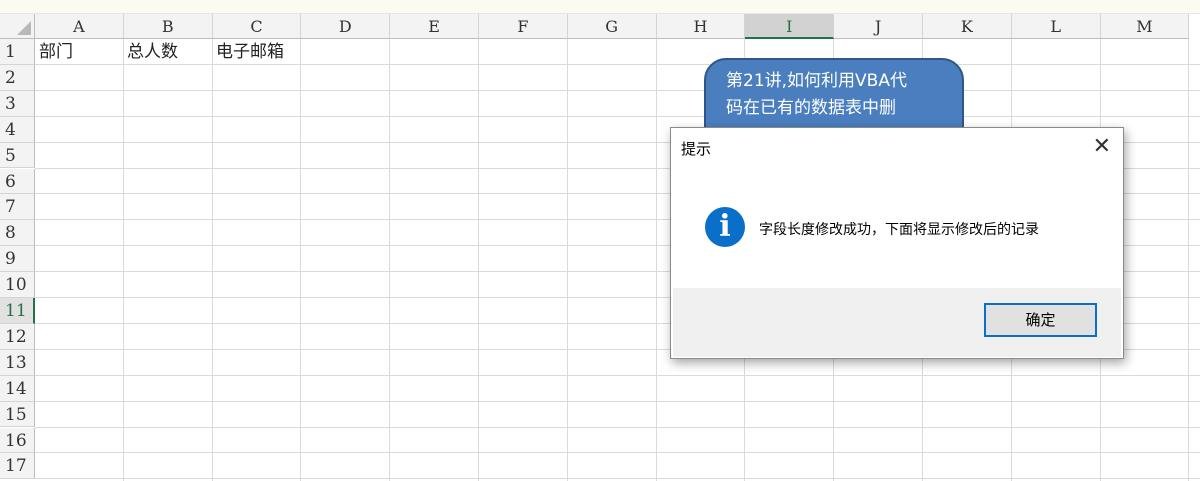  I want to click on row-header-12: 12, so click(17, 336).